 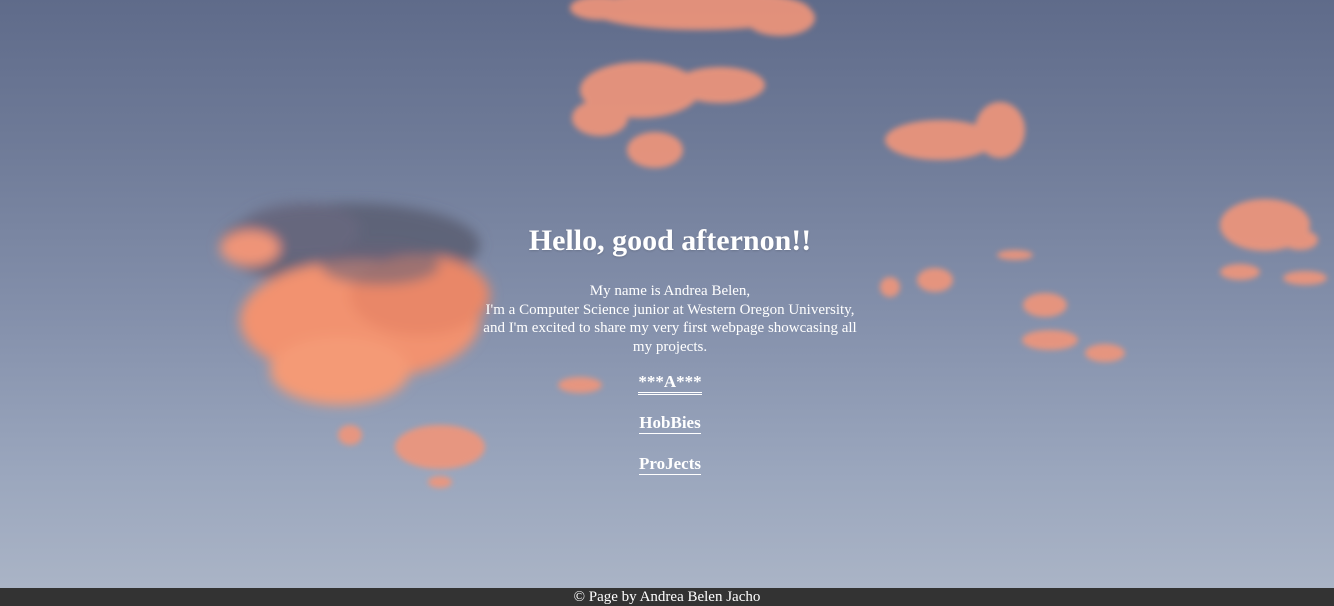 I want to click on footer: © Page by Andrea Belen Jacho, so click(x=667, y=597).